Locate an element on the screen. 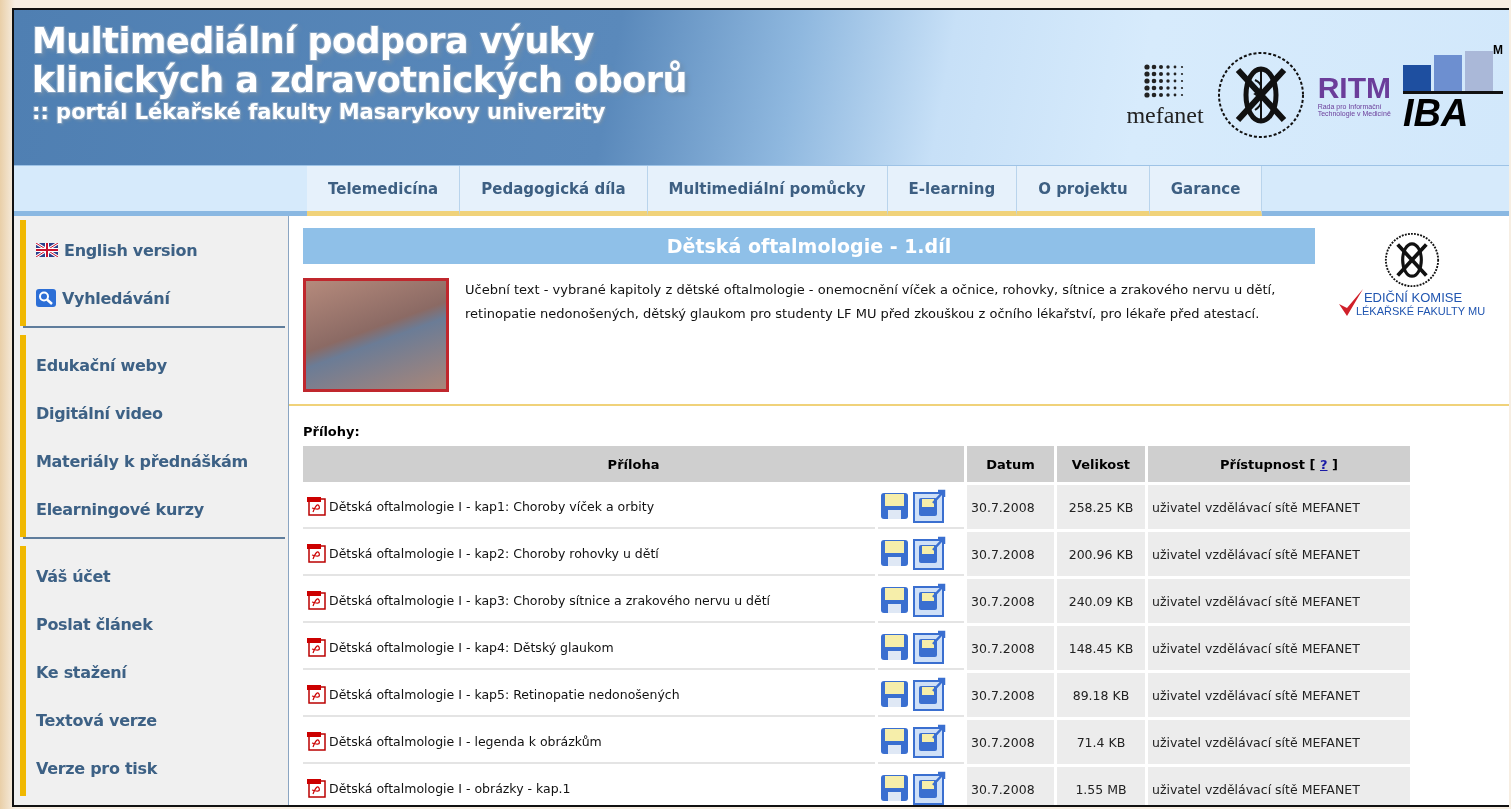 Image resolution: width=1511 pixels, height=809 pixels. sidebar-link: Textová verze is located at coordinates (162, 720).